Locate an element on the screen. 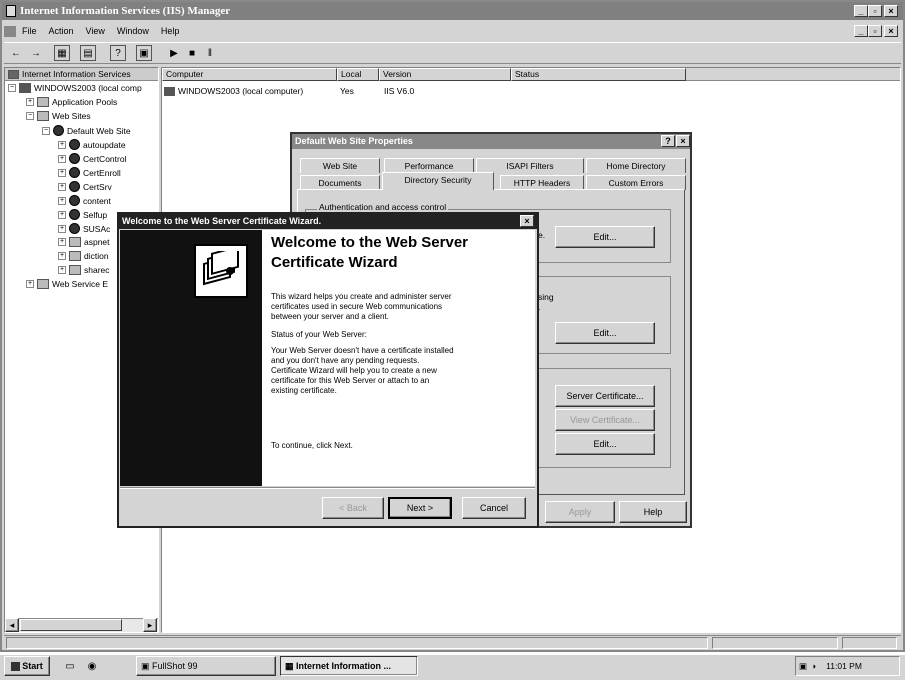 The width and height of the screenshot is (905, 680). scroll-right-button: ▸ is located at coordinates (150, 625).